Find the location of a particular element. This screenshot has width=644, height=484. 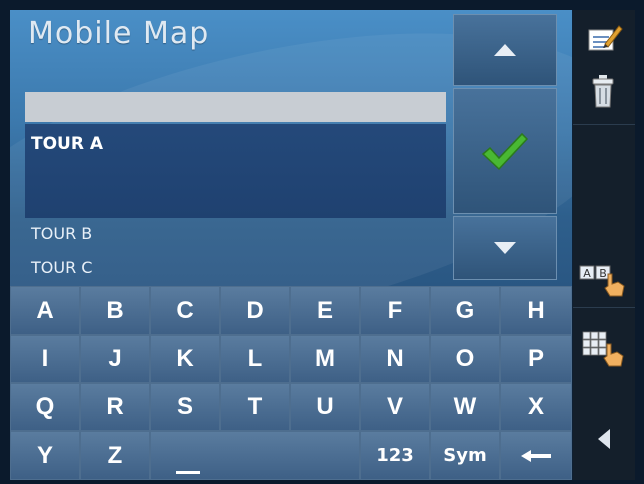

key-e: E is located at coordinates (325, 310).